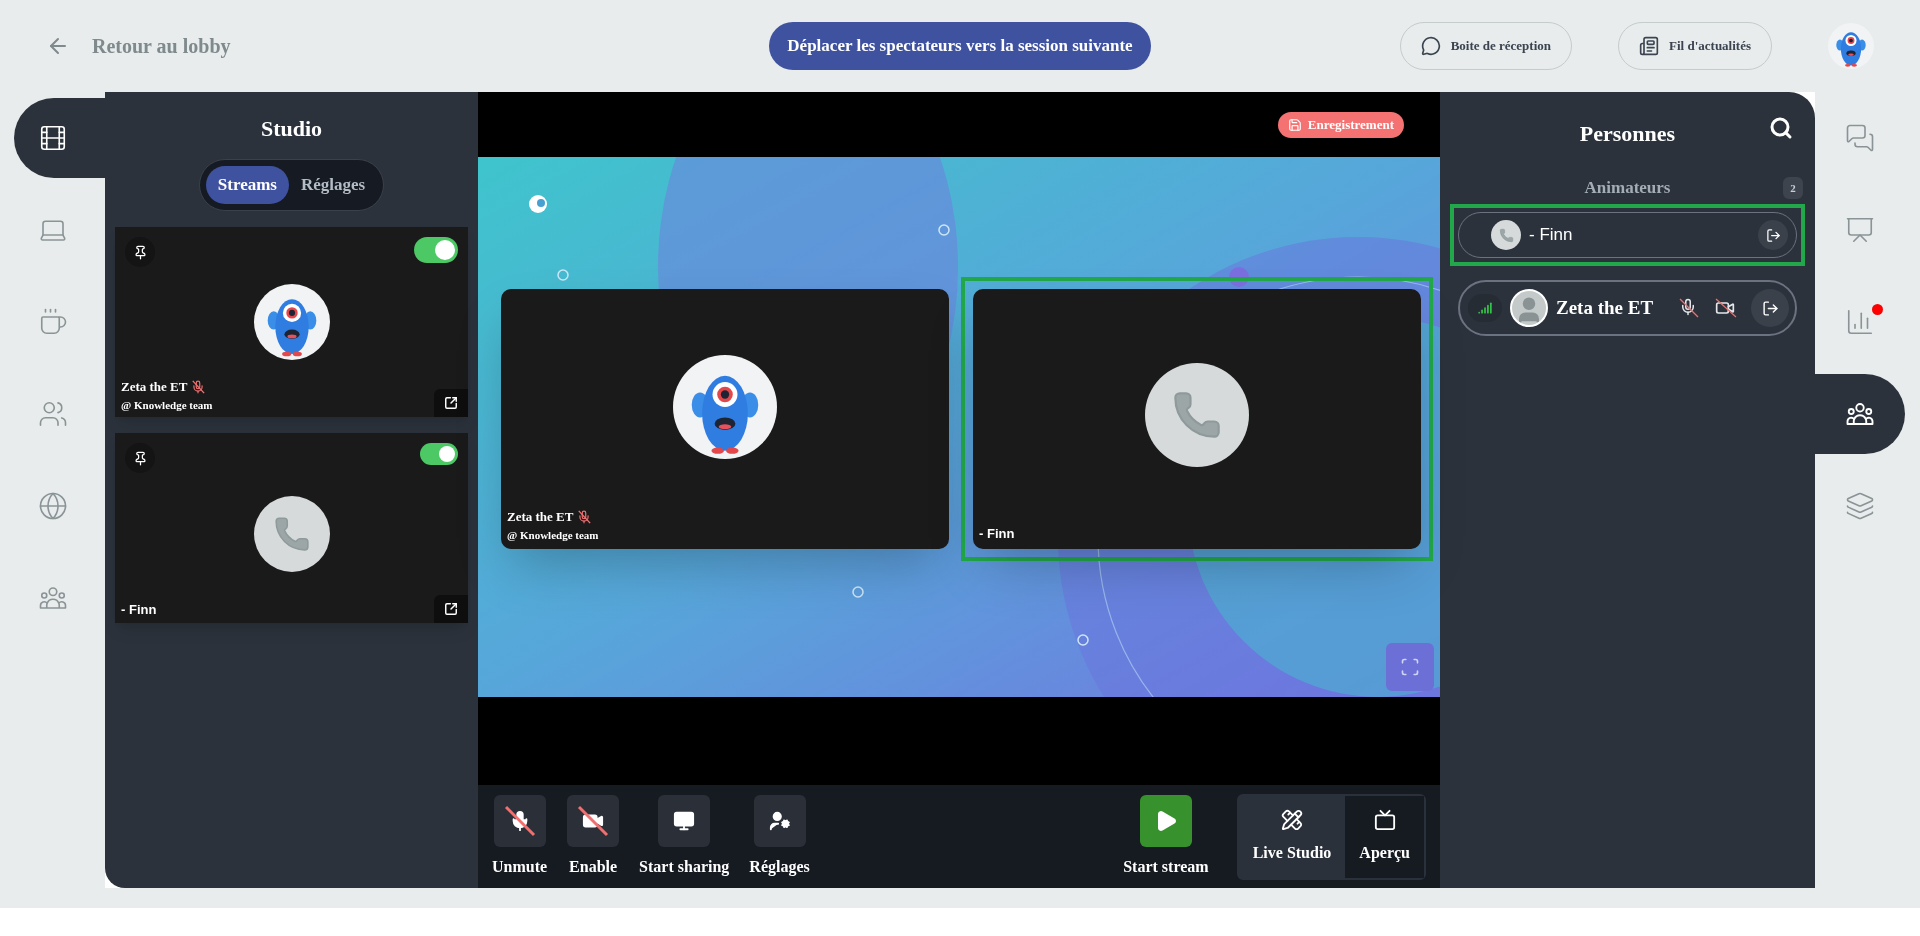  What do you see at coordinates (333, 185) in the screenshot?
I see `tab: Réglages` at bounding box center [333, 185].